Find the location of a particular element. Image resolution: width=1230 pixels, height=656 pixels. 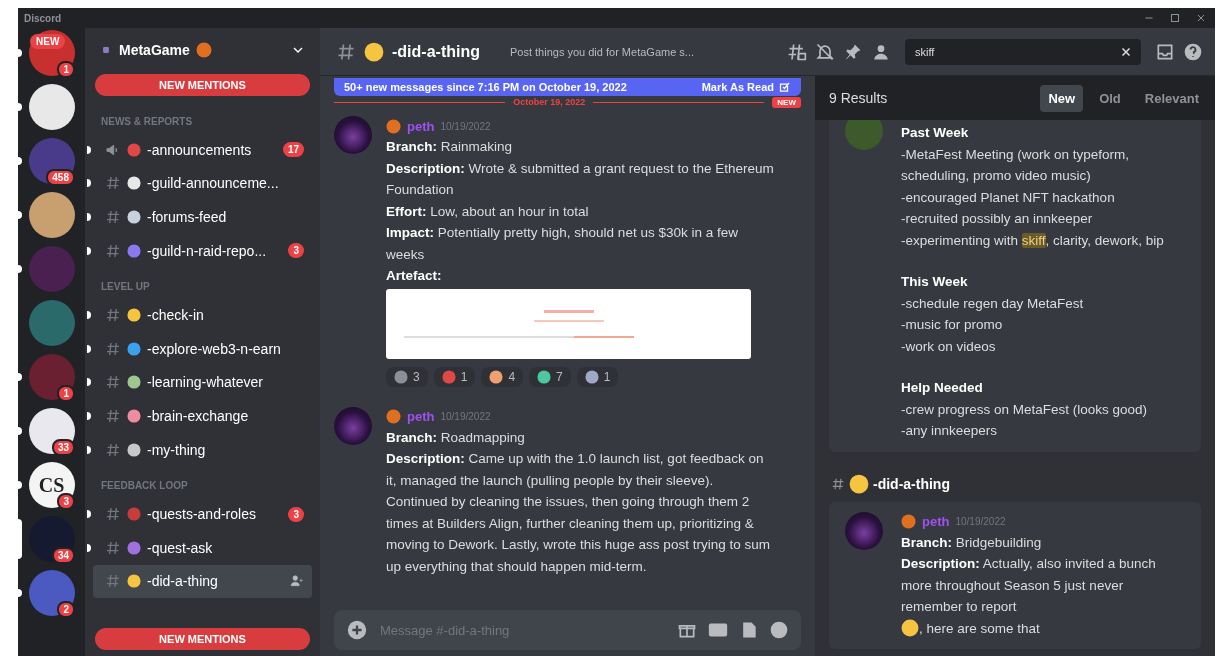

new-messages-text: 50+ new messages since 7:16 PM on October 19, 2022 is located at coordinates (485, 87).